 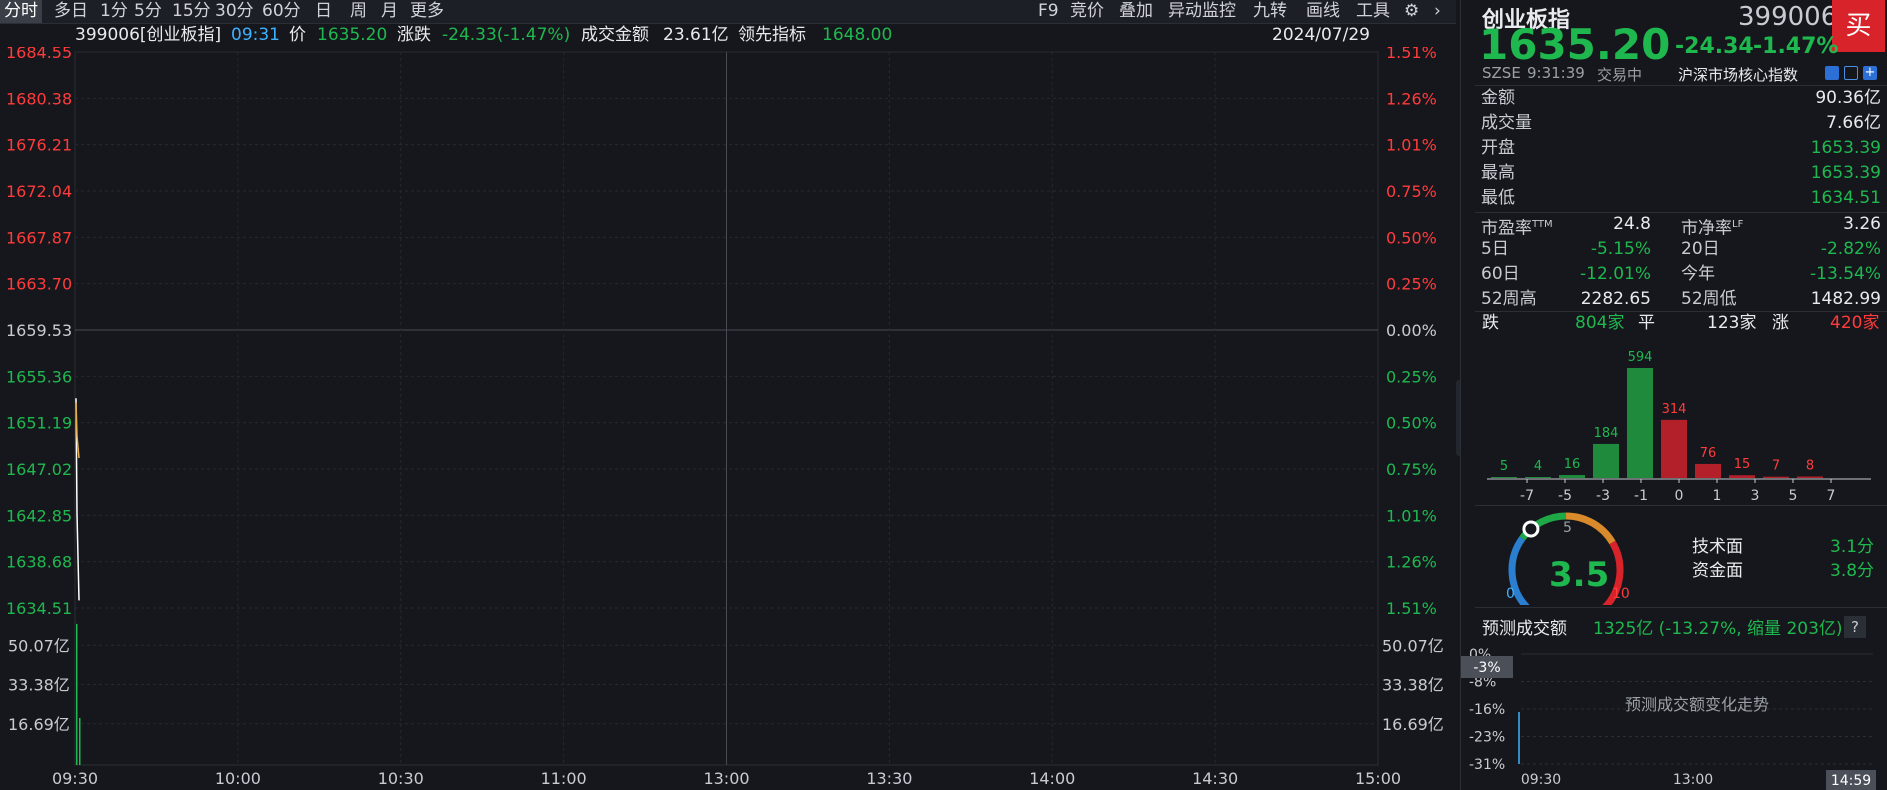 What do you see at coordinates (1411, 11) in the screenshot?
I see `settings-icon: ⚙` at bounding box center [1411, 11].